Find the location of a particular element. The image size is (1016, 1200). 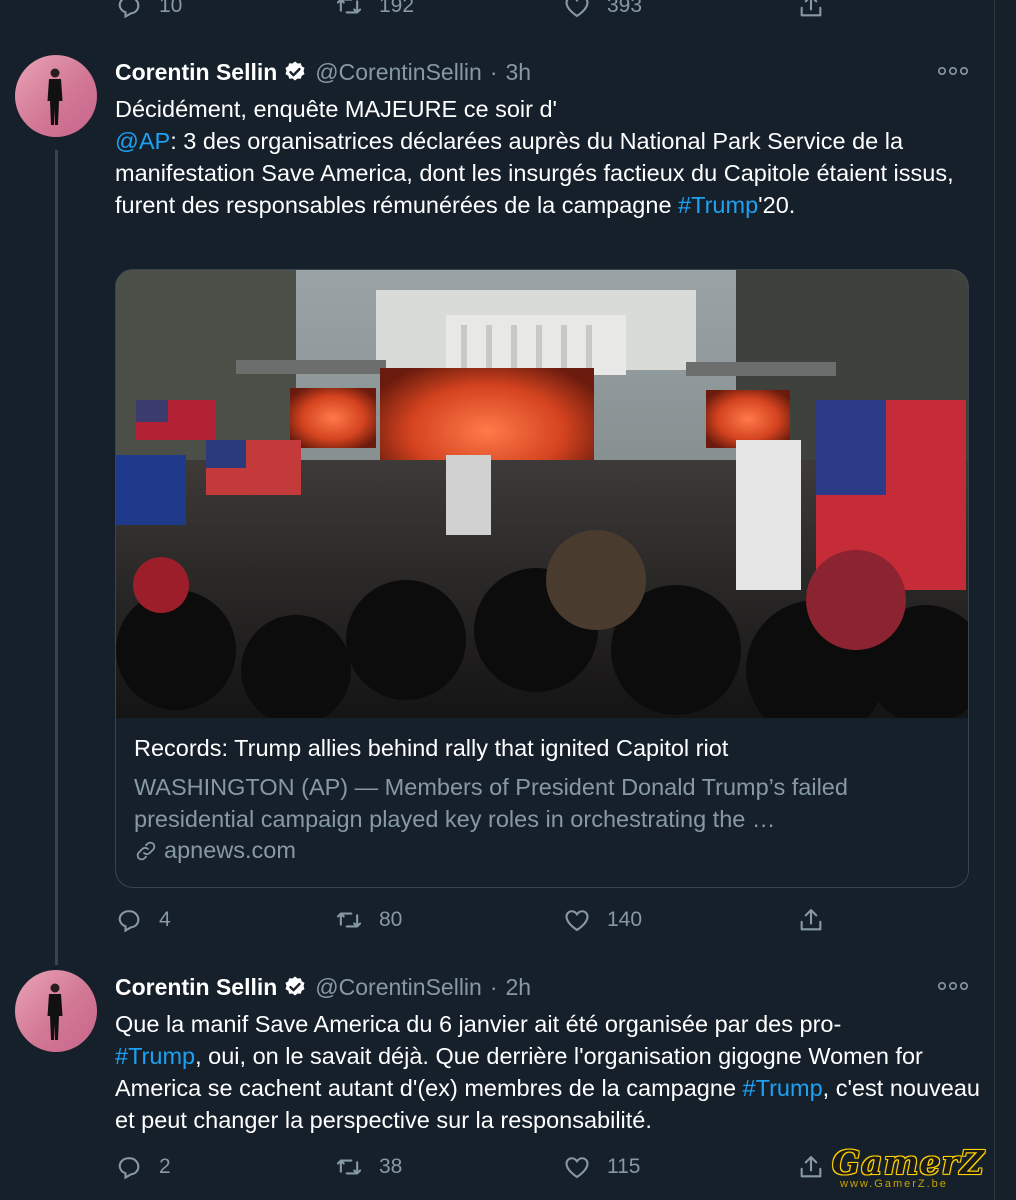

like-count: 140 is located at coordinates (625, 919).